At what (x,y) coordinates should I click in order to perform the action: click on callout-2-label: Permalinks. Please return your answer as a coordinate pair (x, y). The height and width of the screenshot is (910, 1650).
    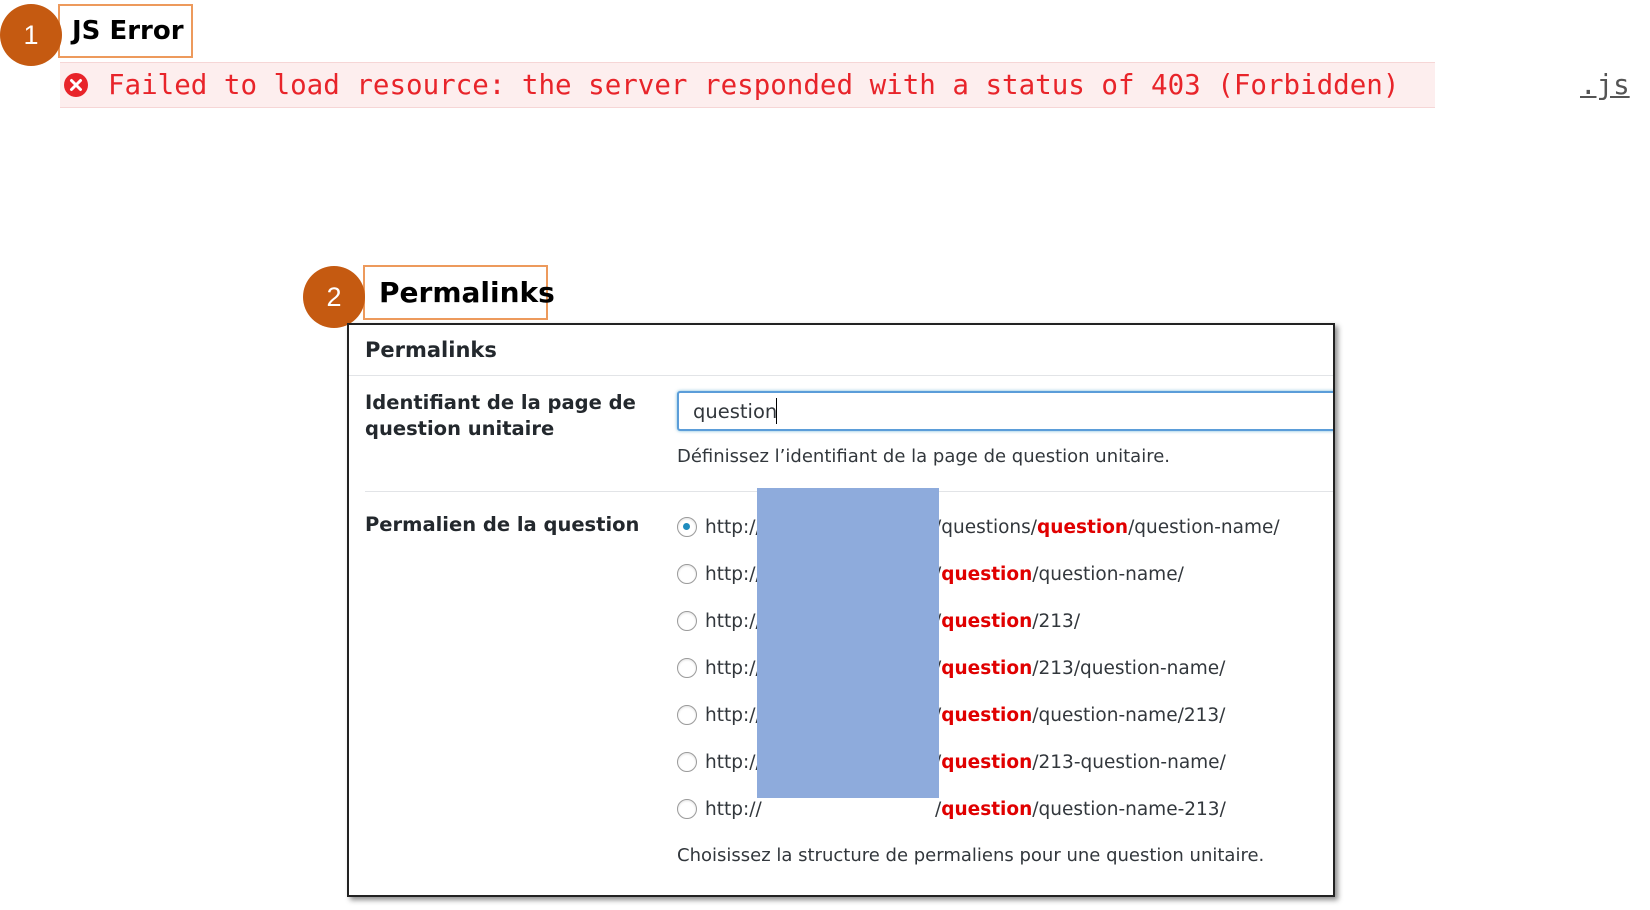
    Looking at the image, I should click on (459, 292).